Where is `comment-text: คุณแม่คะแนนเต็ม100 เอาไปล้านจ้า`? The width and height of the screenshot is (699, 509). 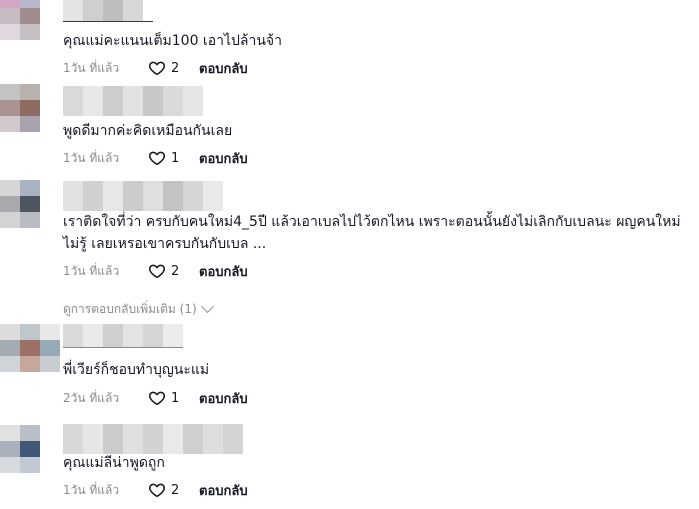
comment-text: คุณแม่คะแนนเต็ม100 เอาไปล้านจ้า is located at coordinates (172, 41).